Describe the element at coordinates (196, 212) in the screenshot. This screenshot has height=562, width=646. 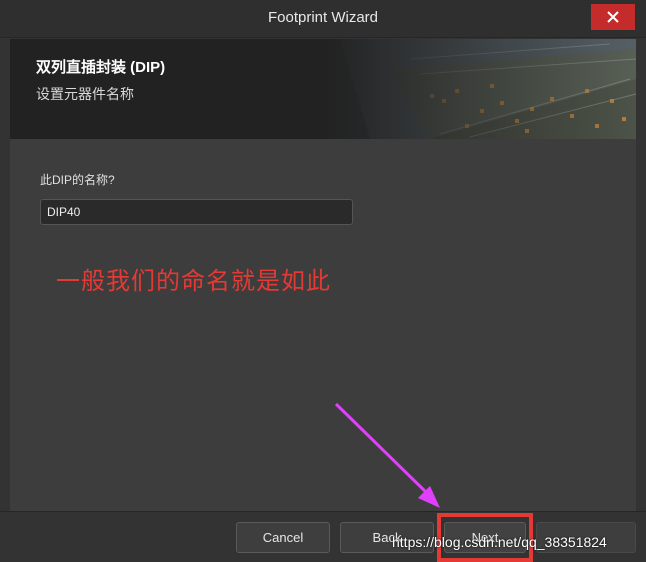
I see `component-name-input` at that location.